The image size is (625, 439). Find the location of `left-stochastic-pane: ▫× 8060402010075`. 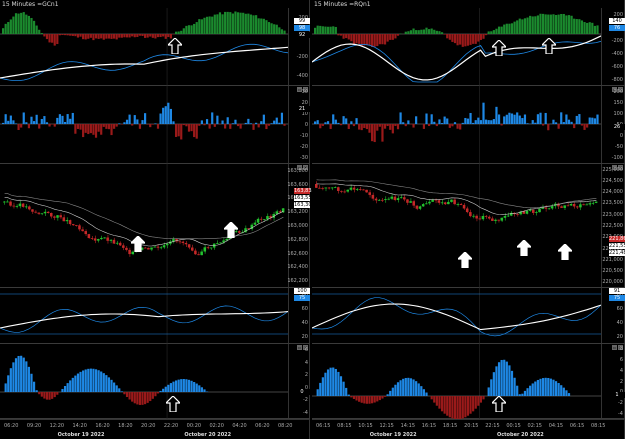

left-stochastic-pane: ▫× 8060402010075 is located at coordinates (155, 316).